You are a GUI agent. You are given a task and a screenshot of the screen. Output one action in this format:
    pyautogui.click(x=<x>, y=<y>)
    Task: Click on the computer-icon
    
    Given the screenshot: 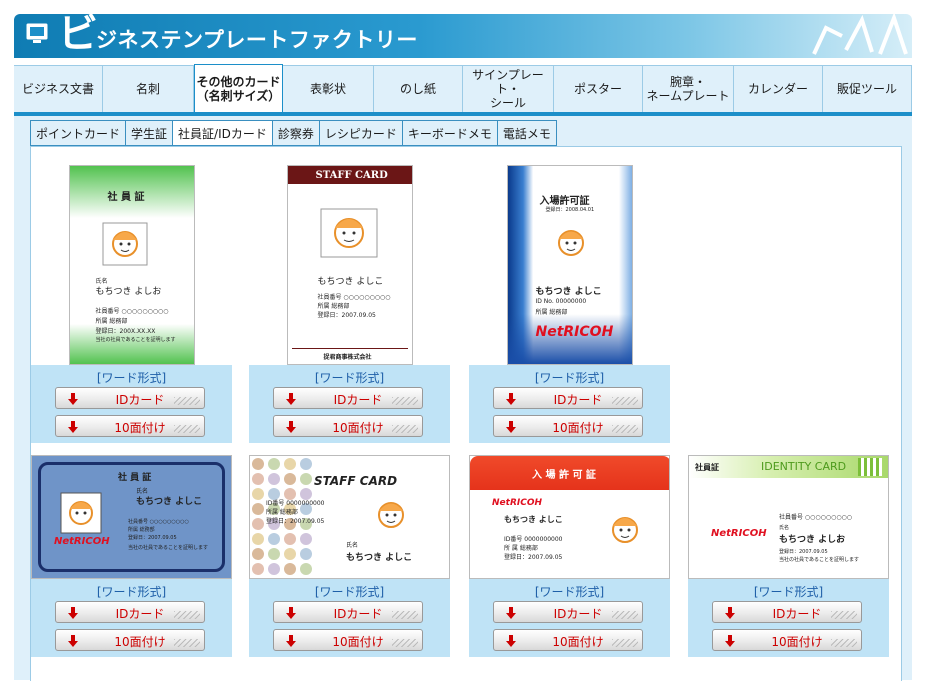 What is the action you would take?
    pyautogui.click(x=37, y=33)
    